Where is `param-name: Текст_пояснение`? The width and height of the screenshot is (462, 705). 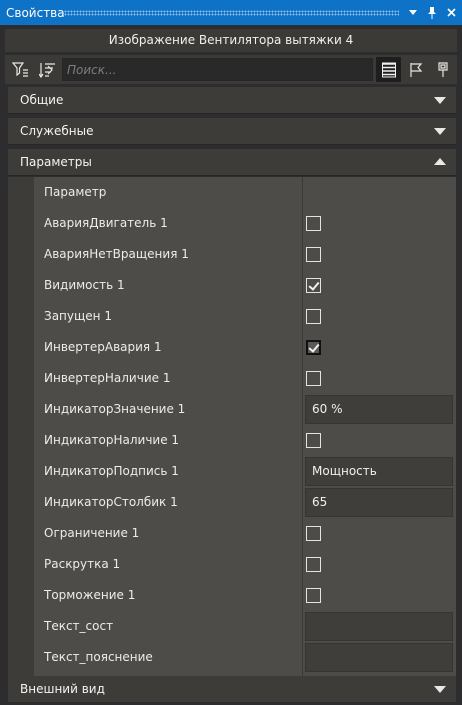 param-name: Текст_пояснение is located at coordinates (98, 657).